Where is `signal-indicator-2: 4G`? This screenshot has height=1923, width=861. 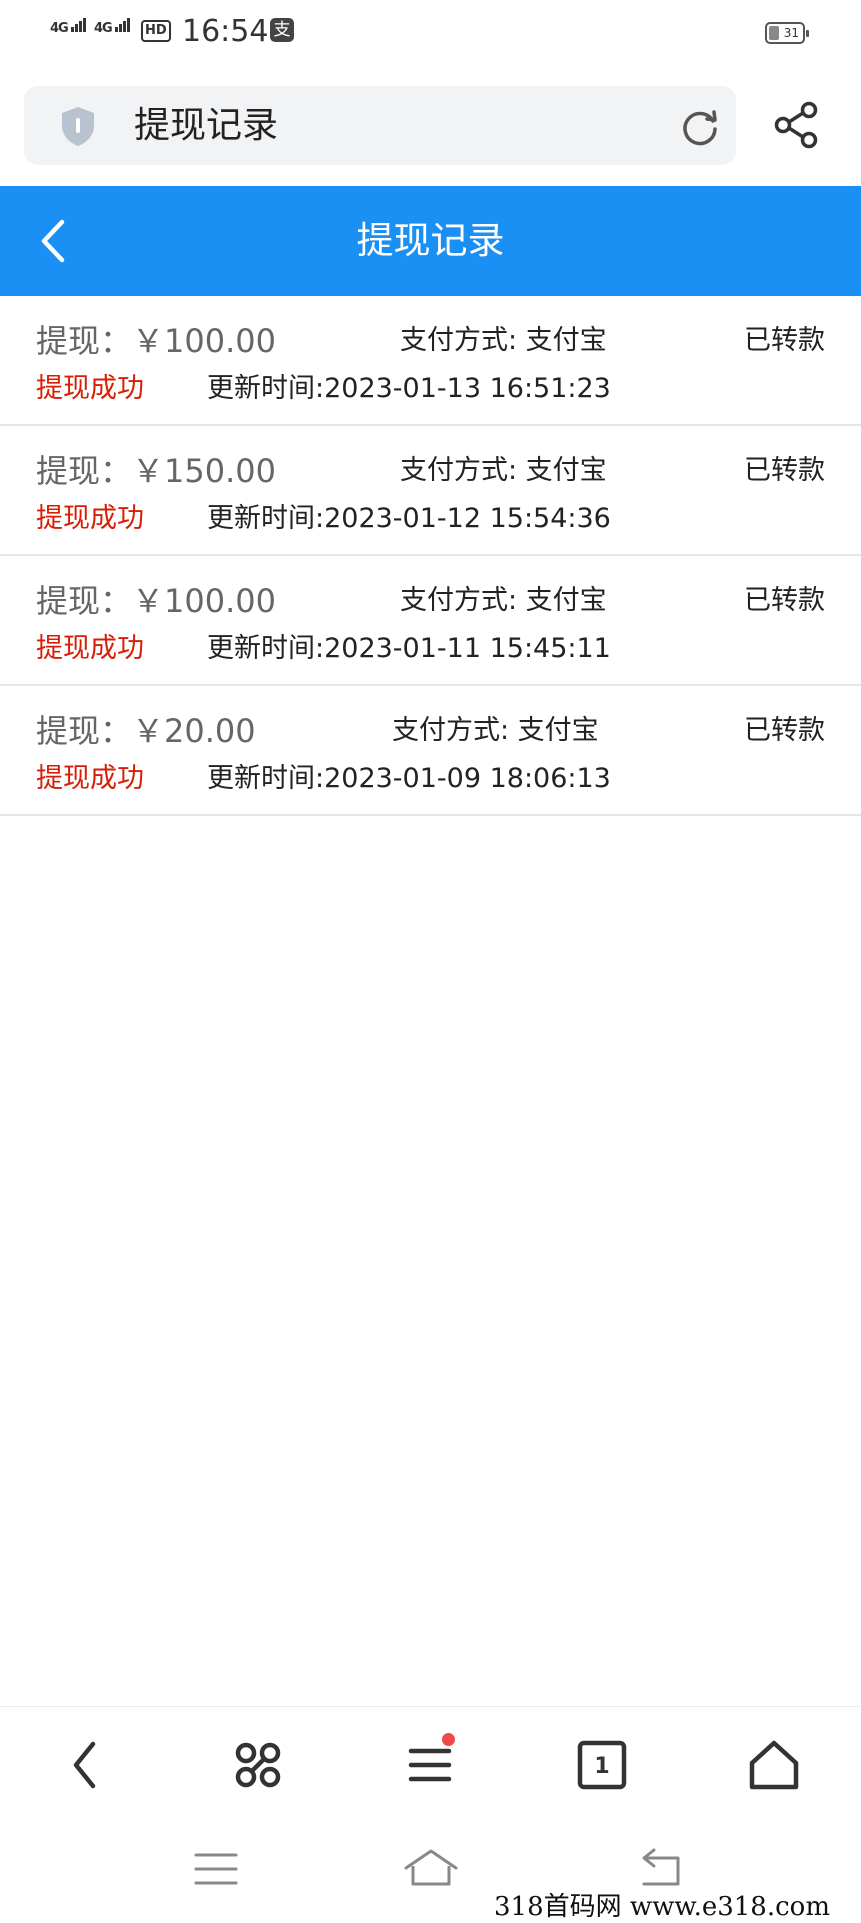
signal-indicator-2: 4G is located at coordinates (112, 27).